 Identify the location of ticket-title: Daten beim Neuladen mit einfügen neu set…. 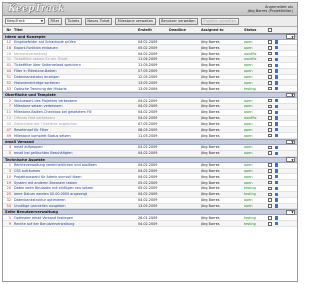
(75, 188).